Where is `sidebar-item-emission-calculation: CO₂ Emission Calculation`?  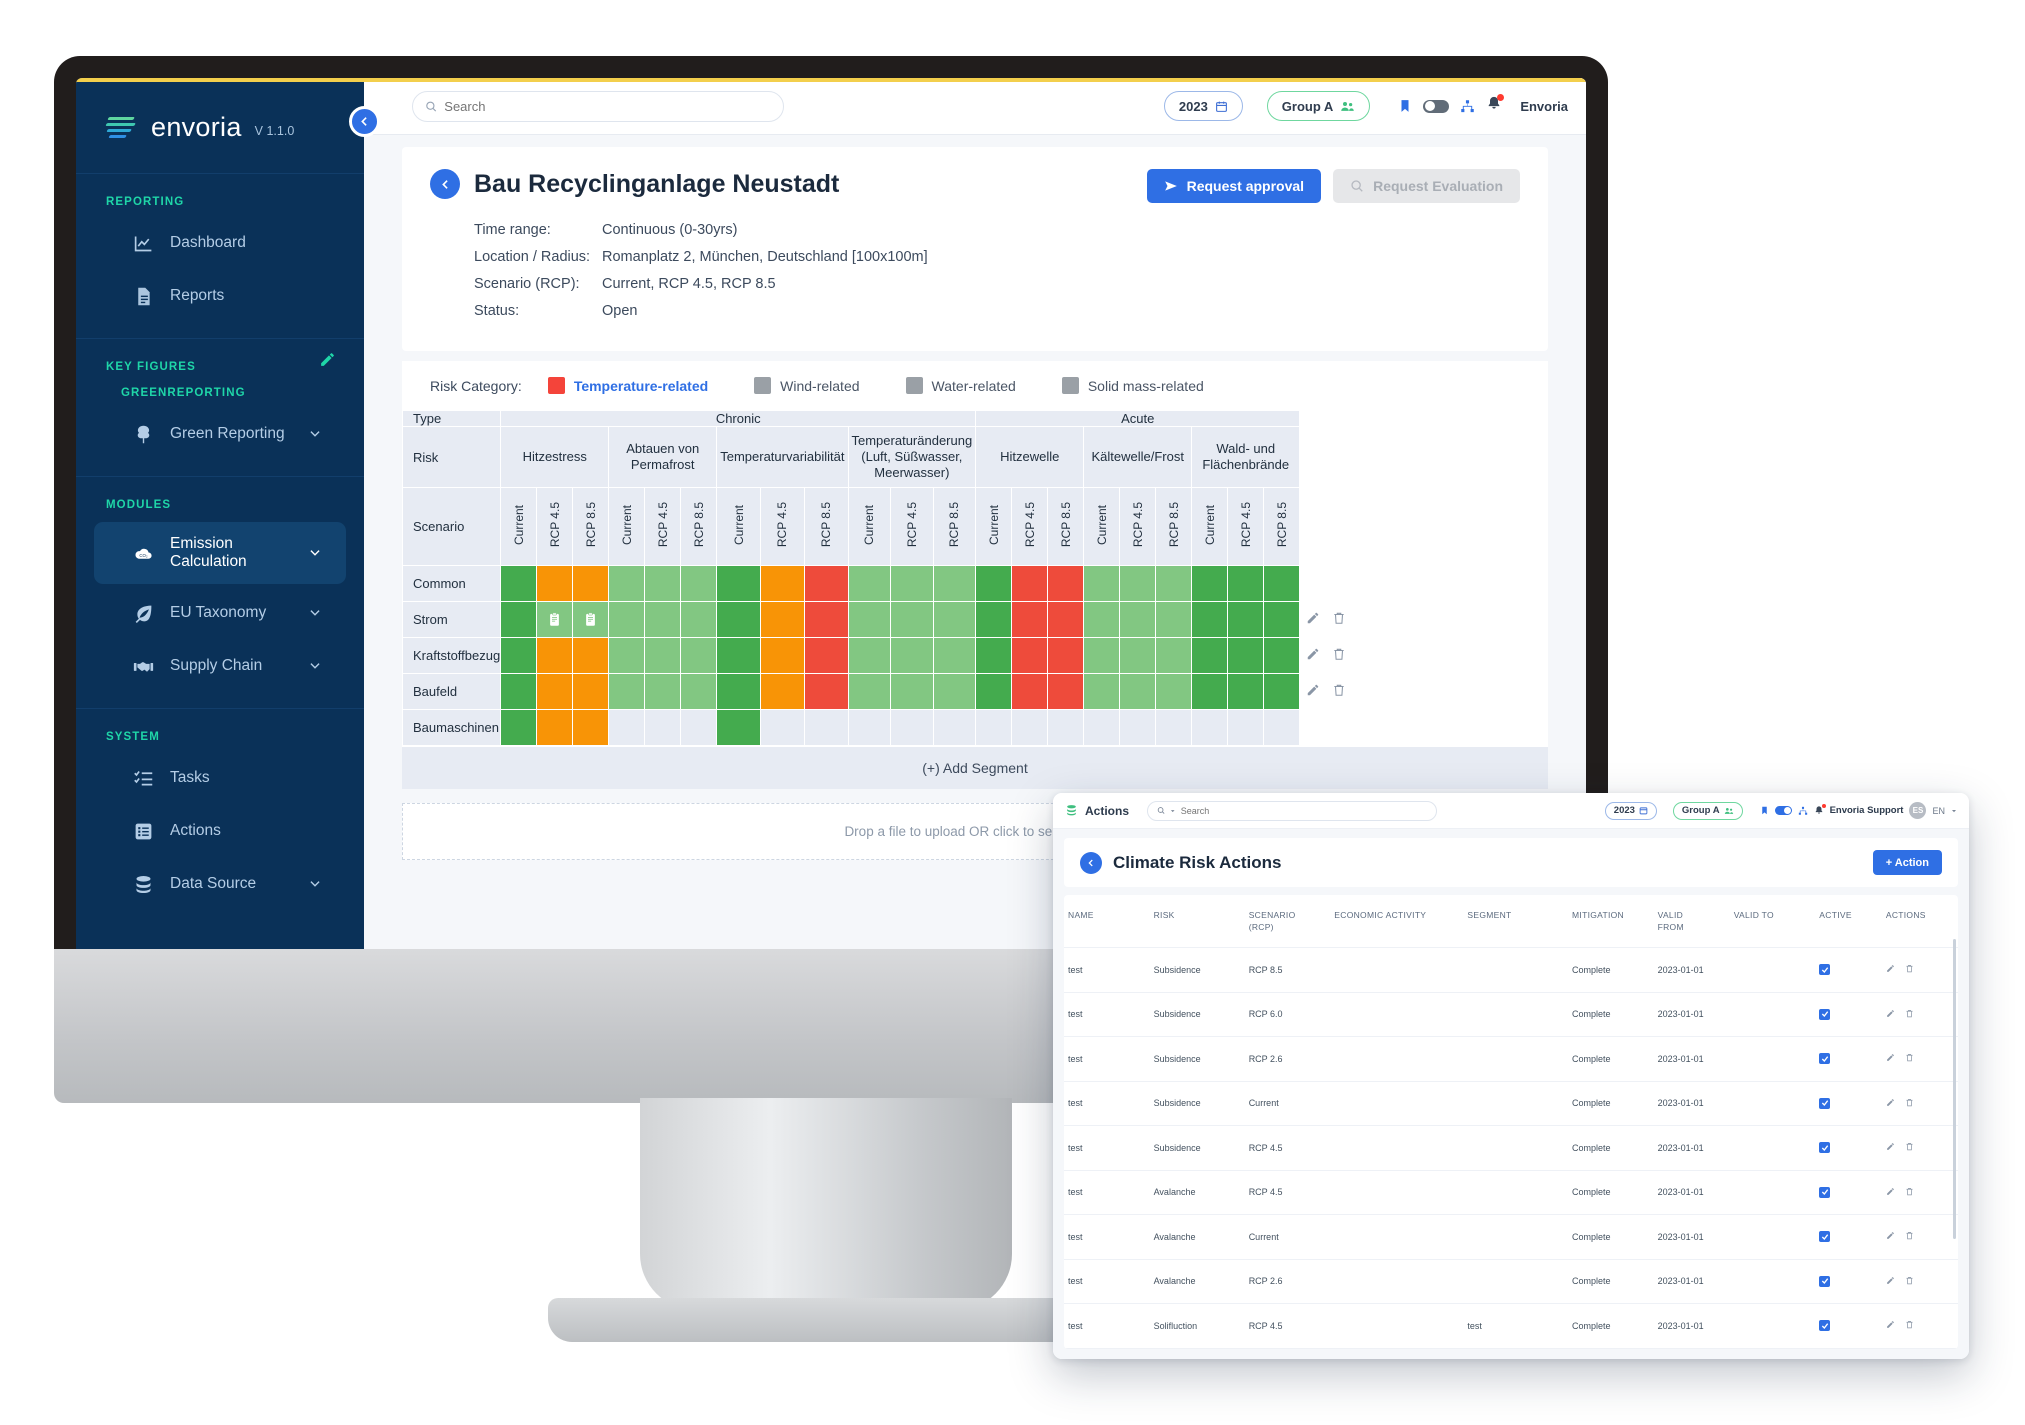
sidebar-item-emission-calculation: CO₂ Emission Calculation is located at coordinates (220, 553).